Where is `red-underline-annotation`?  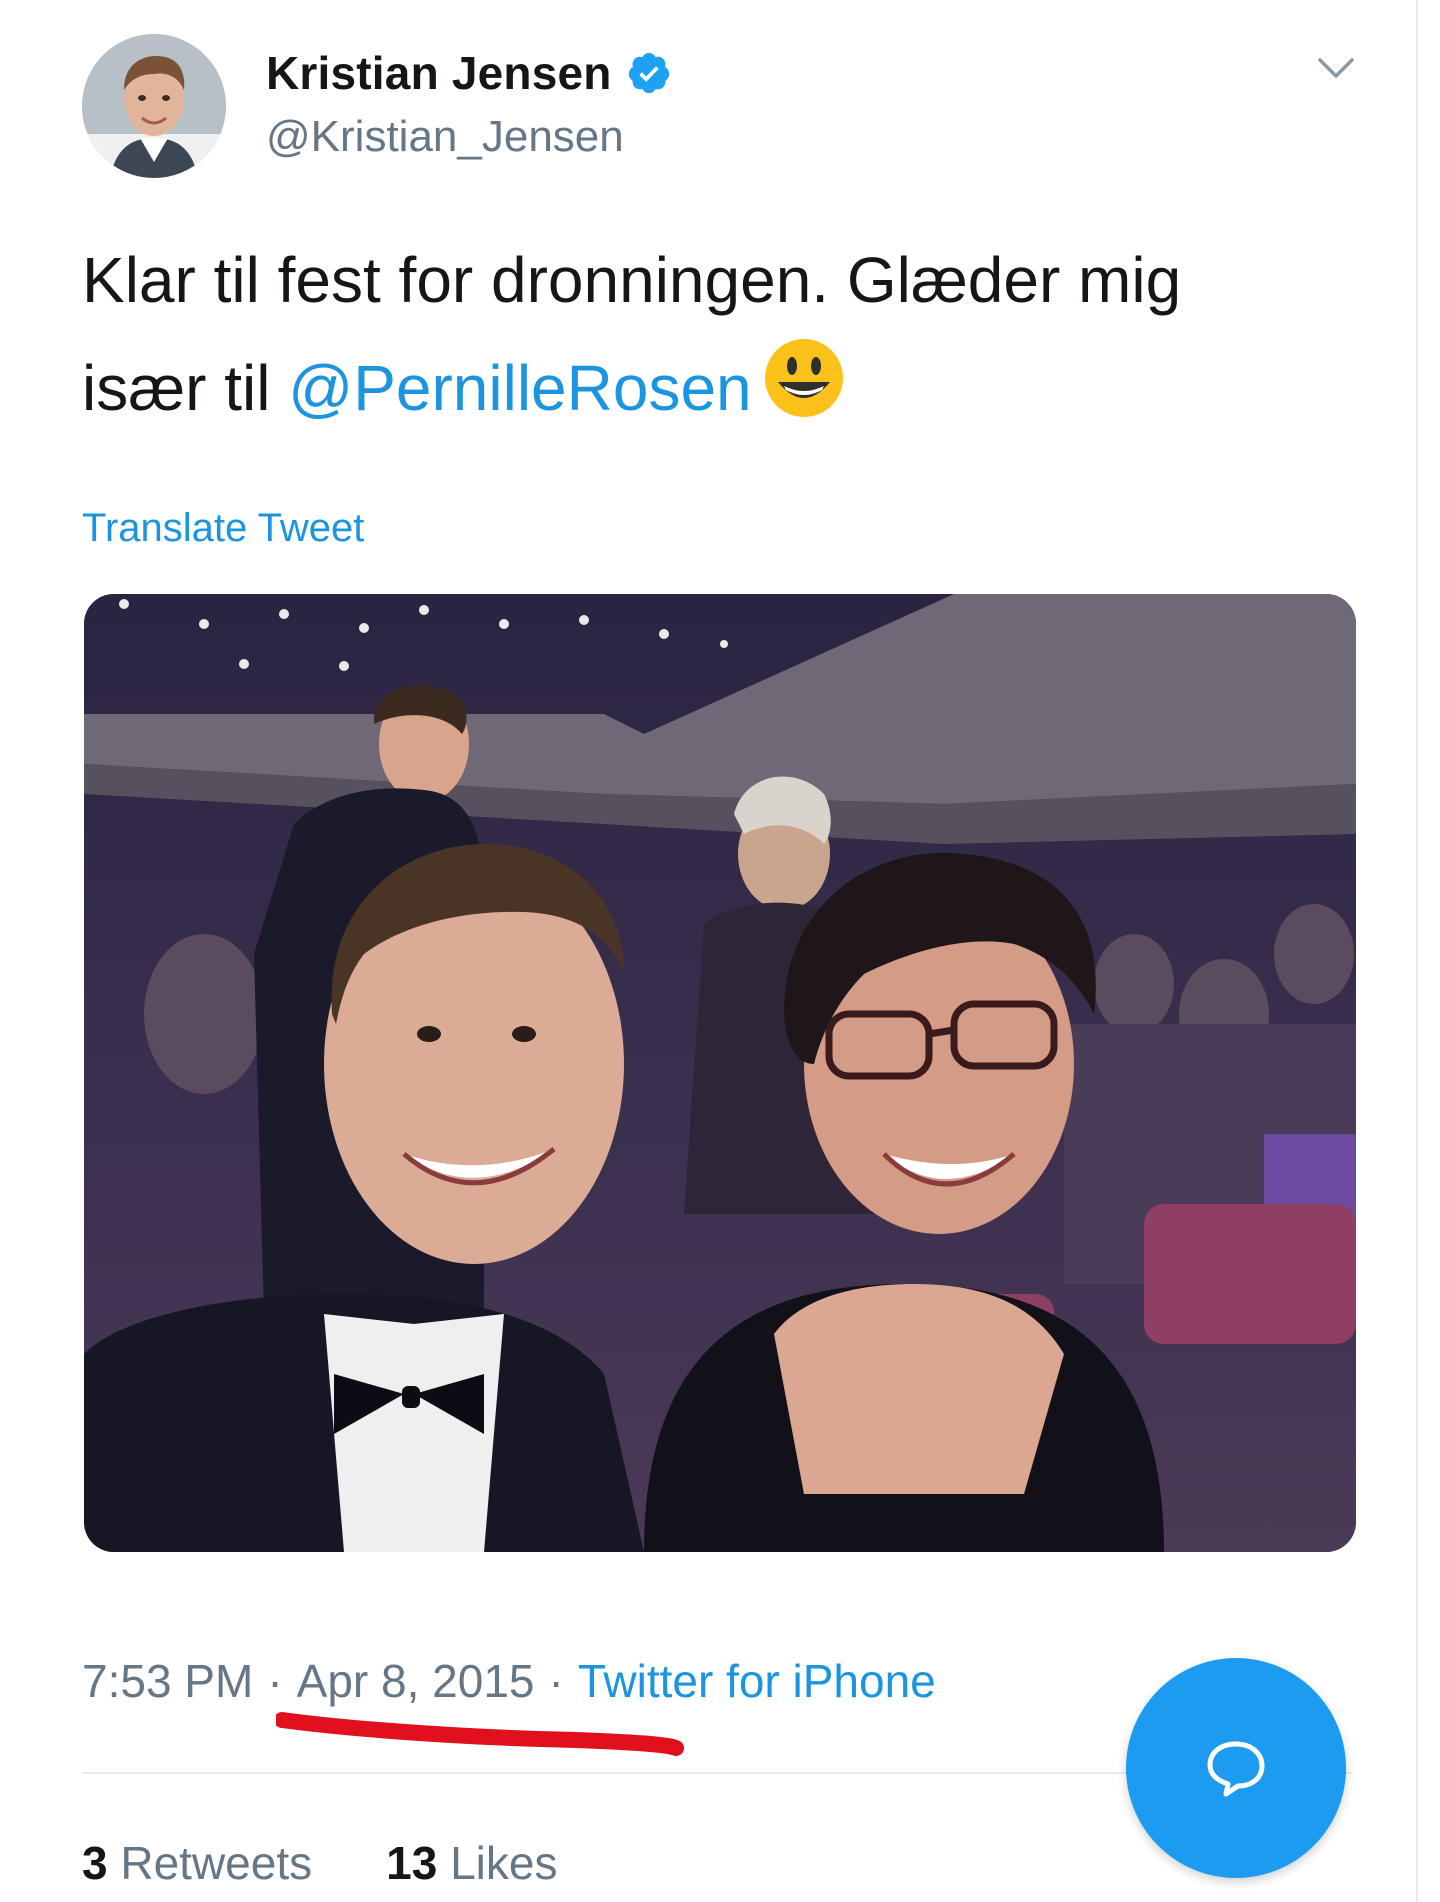
red-underline-annotation is located at coordinates (480, 1734).